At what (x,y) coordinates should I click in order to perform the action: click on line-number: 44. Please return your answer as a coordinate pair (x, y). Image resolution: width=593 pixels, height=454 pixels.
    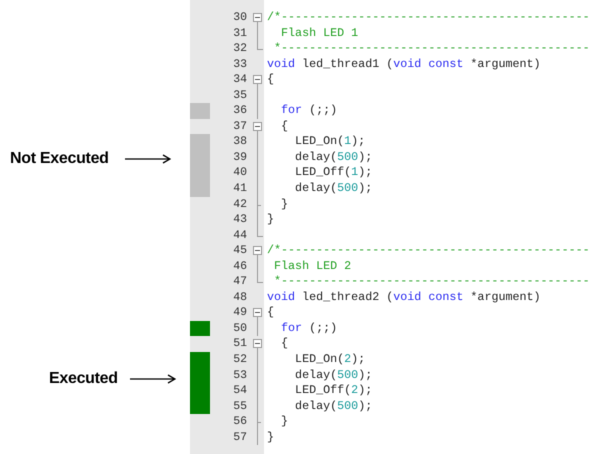
    Looking at the image, I should click on (239, 236).